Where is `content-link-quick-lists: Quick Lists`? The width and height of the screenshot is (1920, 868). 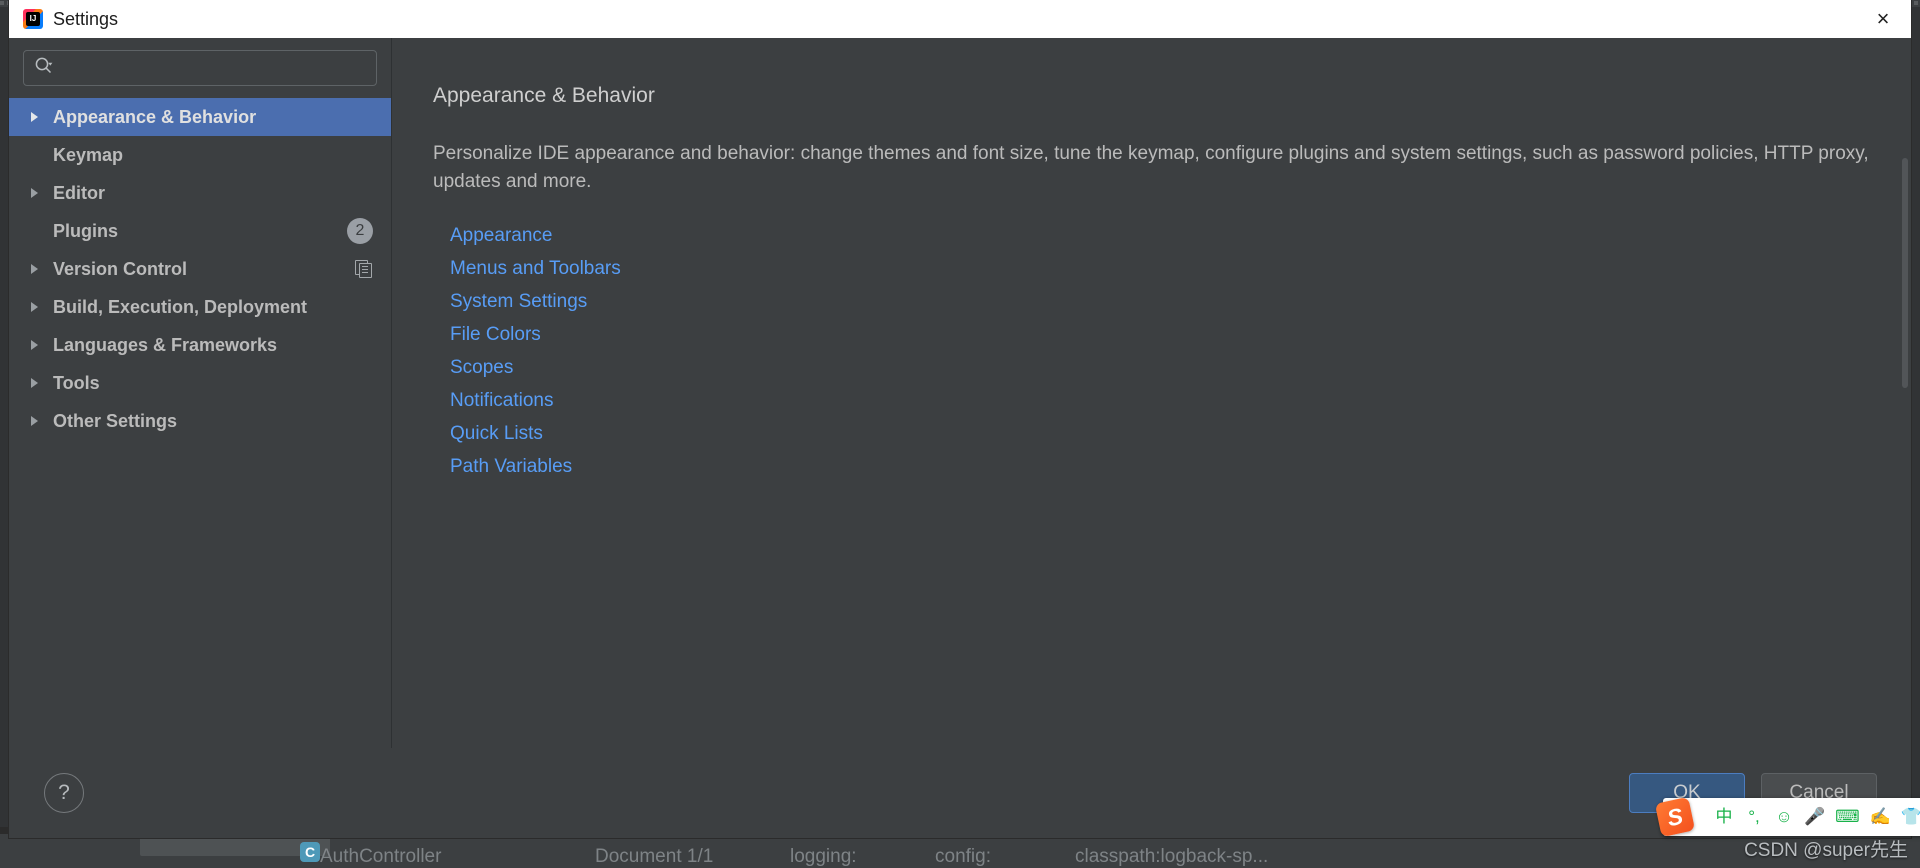 content-link-quick-lists: Quick Lists is located at coordinates (488, 433).